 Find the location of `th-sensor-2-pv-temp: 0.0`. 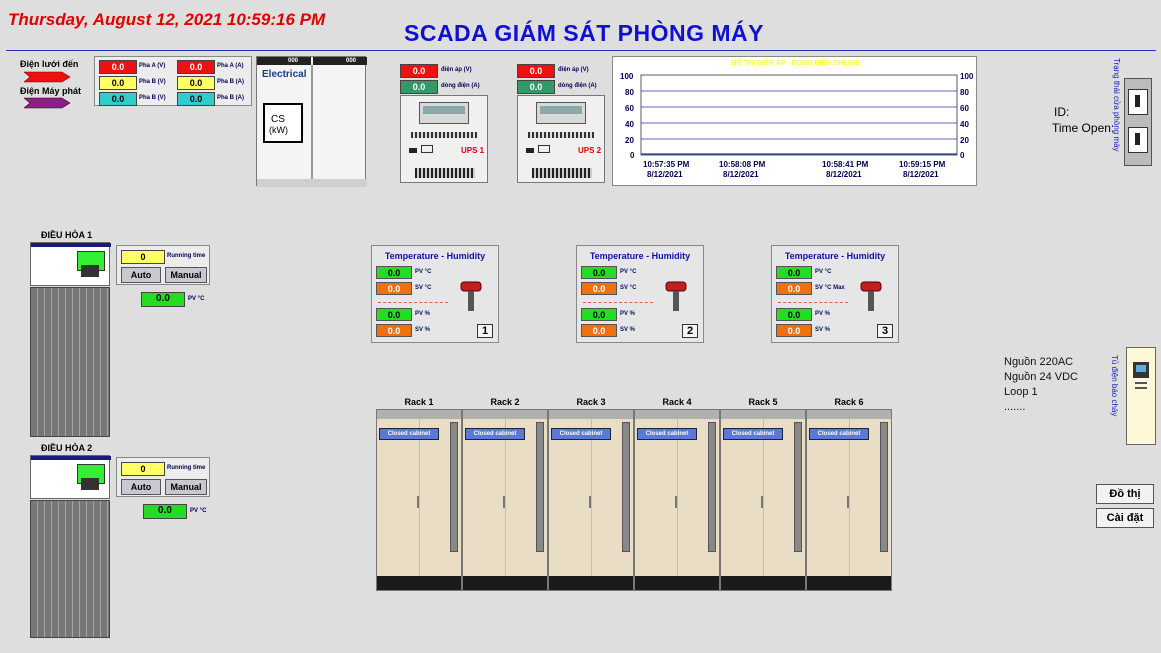

th-sensor-2-pv-temp: 0.0 is located at coordinates (599, 272).